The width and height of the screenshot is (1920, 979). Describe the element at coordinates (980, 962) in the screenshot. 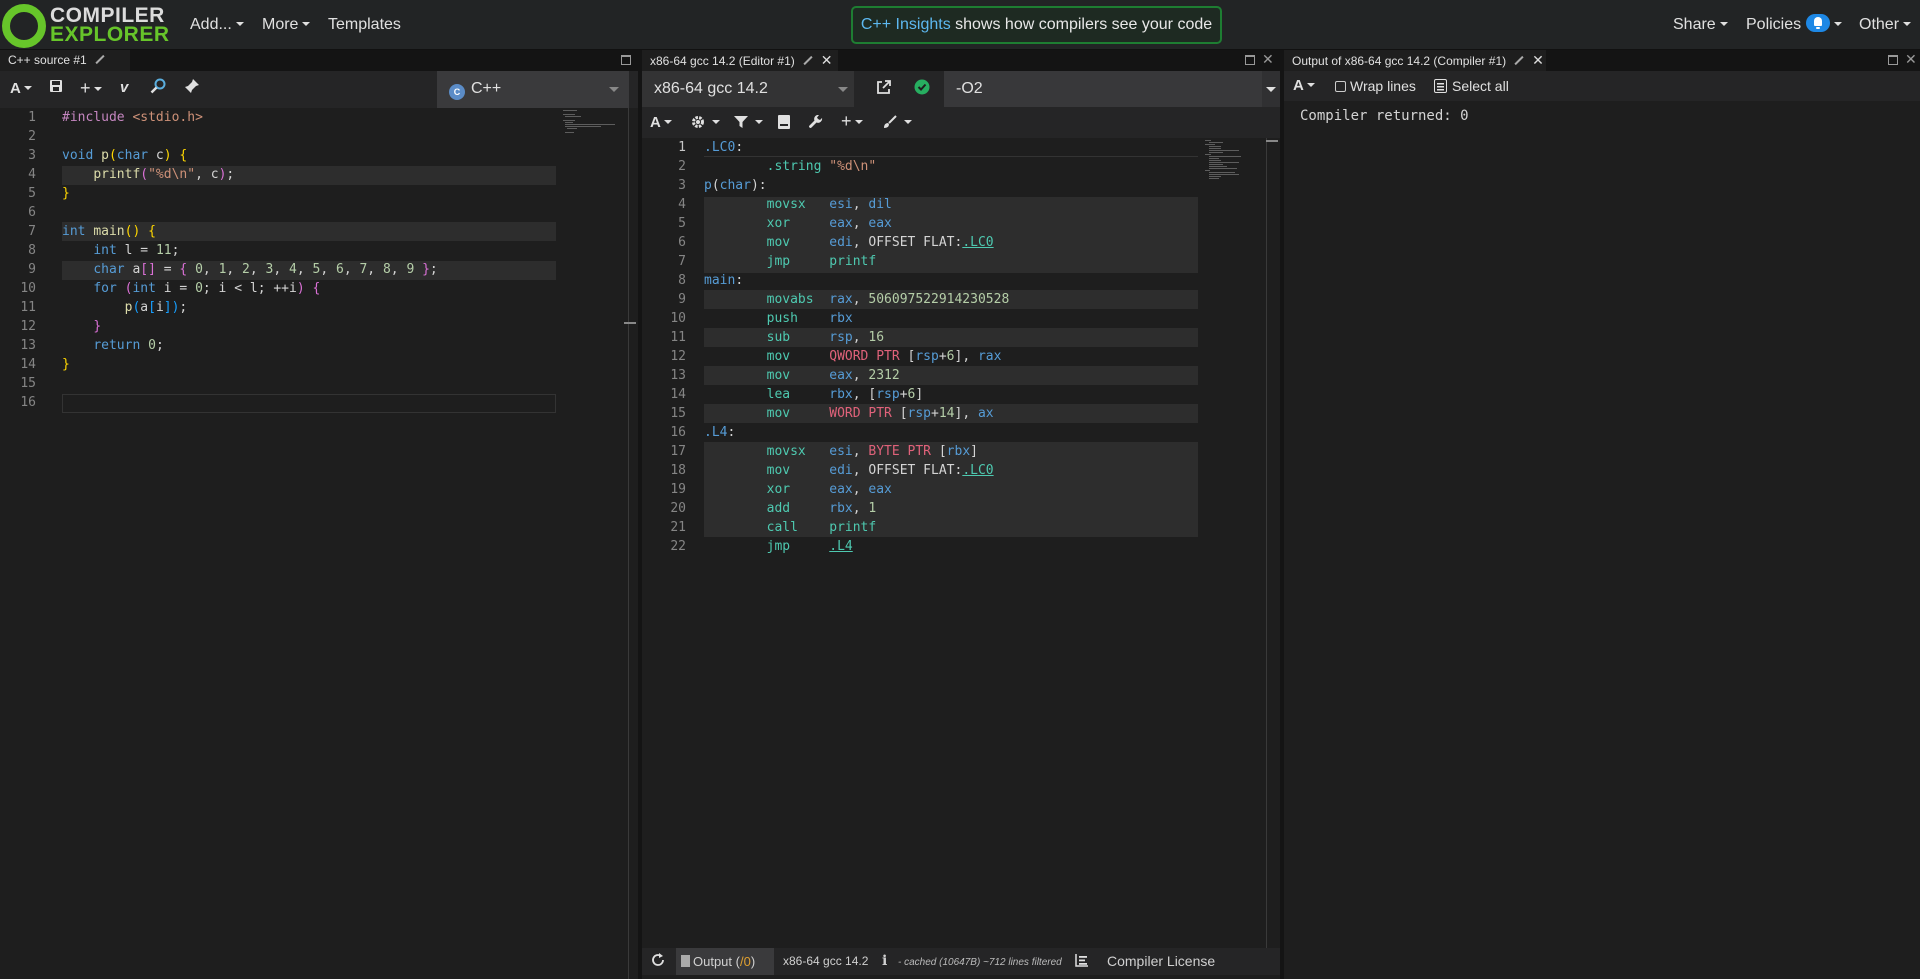

I see `cache-info: - cached (10647B) ~712 lines filtered` at that location.